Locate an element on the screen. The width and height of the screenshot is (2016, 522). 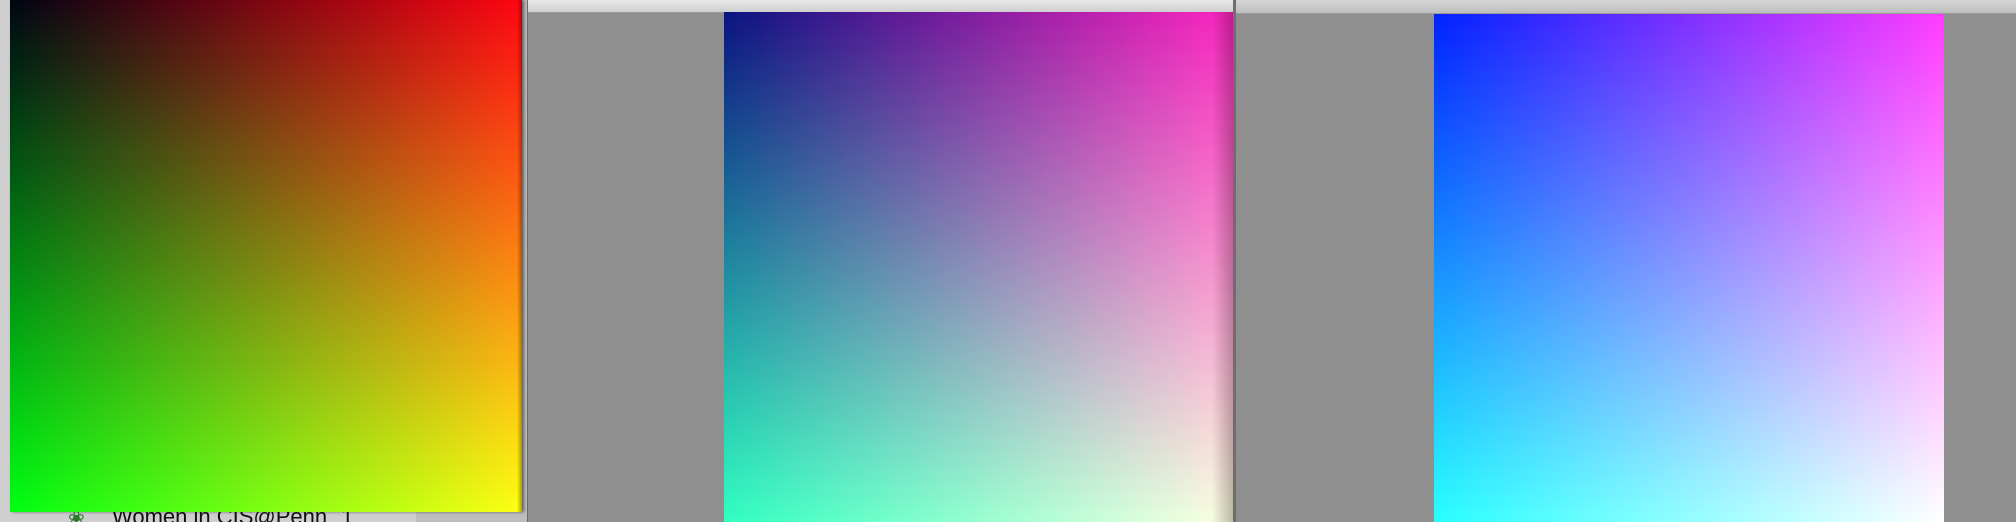
window-titlebar is located at coordinates (1626, 7).